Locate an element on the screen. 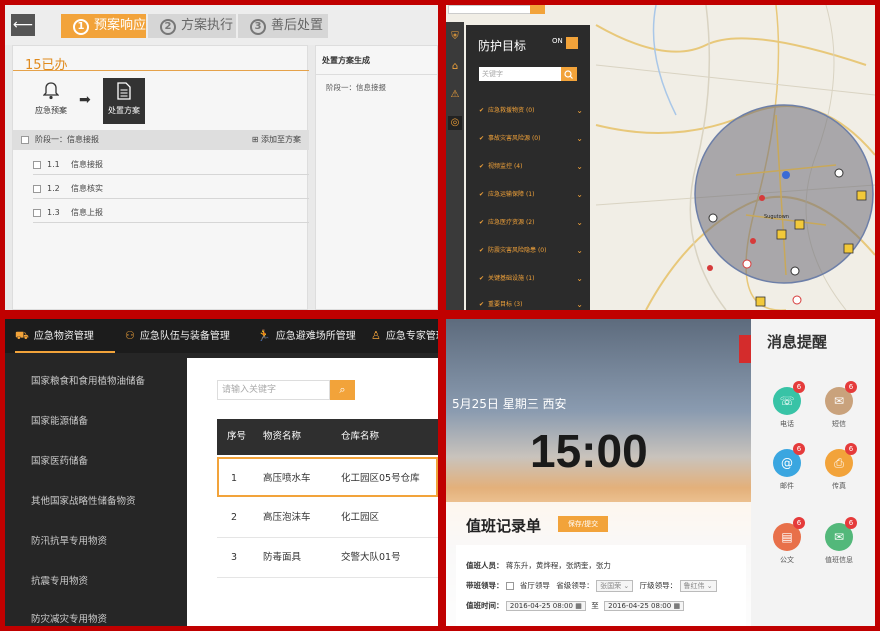 This screenshot has height=631, width=880. category-item: 防灾减灾专用物资 is located at coordinates (69, 618).